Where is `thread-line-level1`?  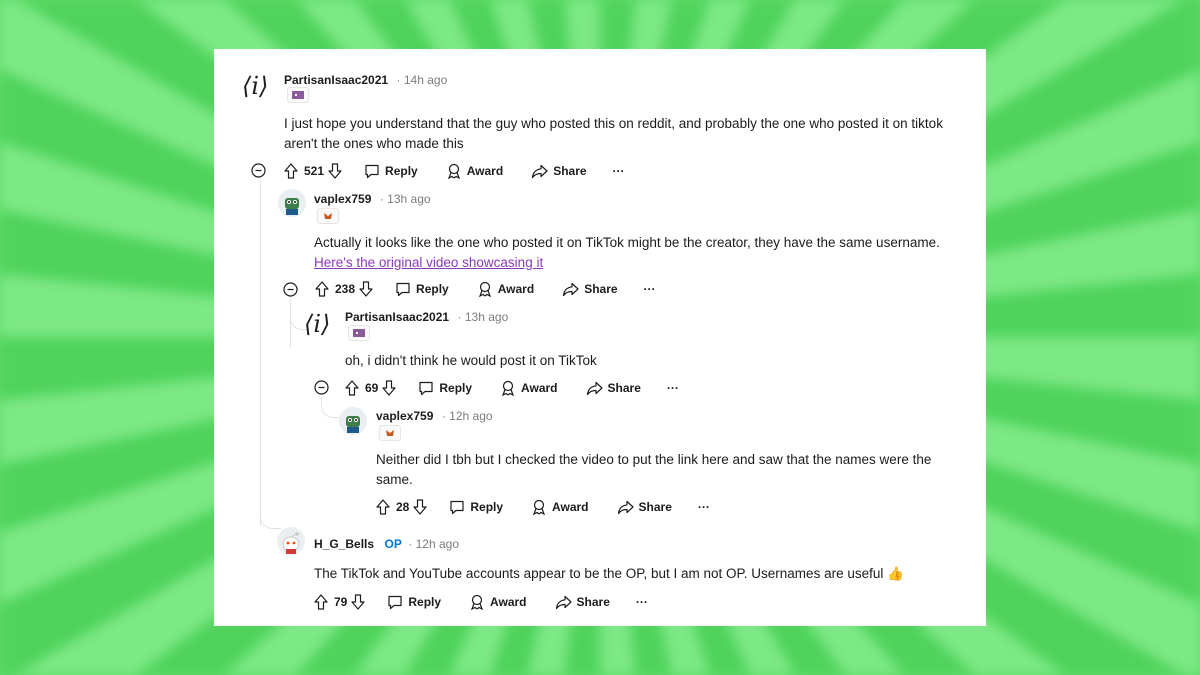 thread-line-level1 is located at coordinates (260, 353).